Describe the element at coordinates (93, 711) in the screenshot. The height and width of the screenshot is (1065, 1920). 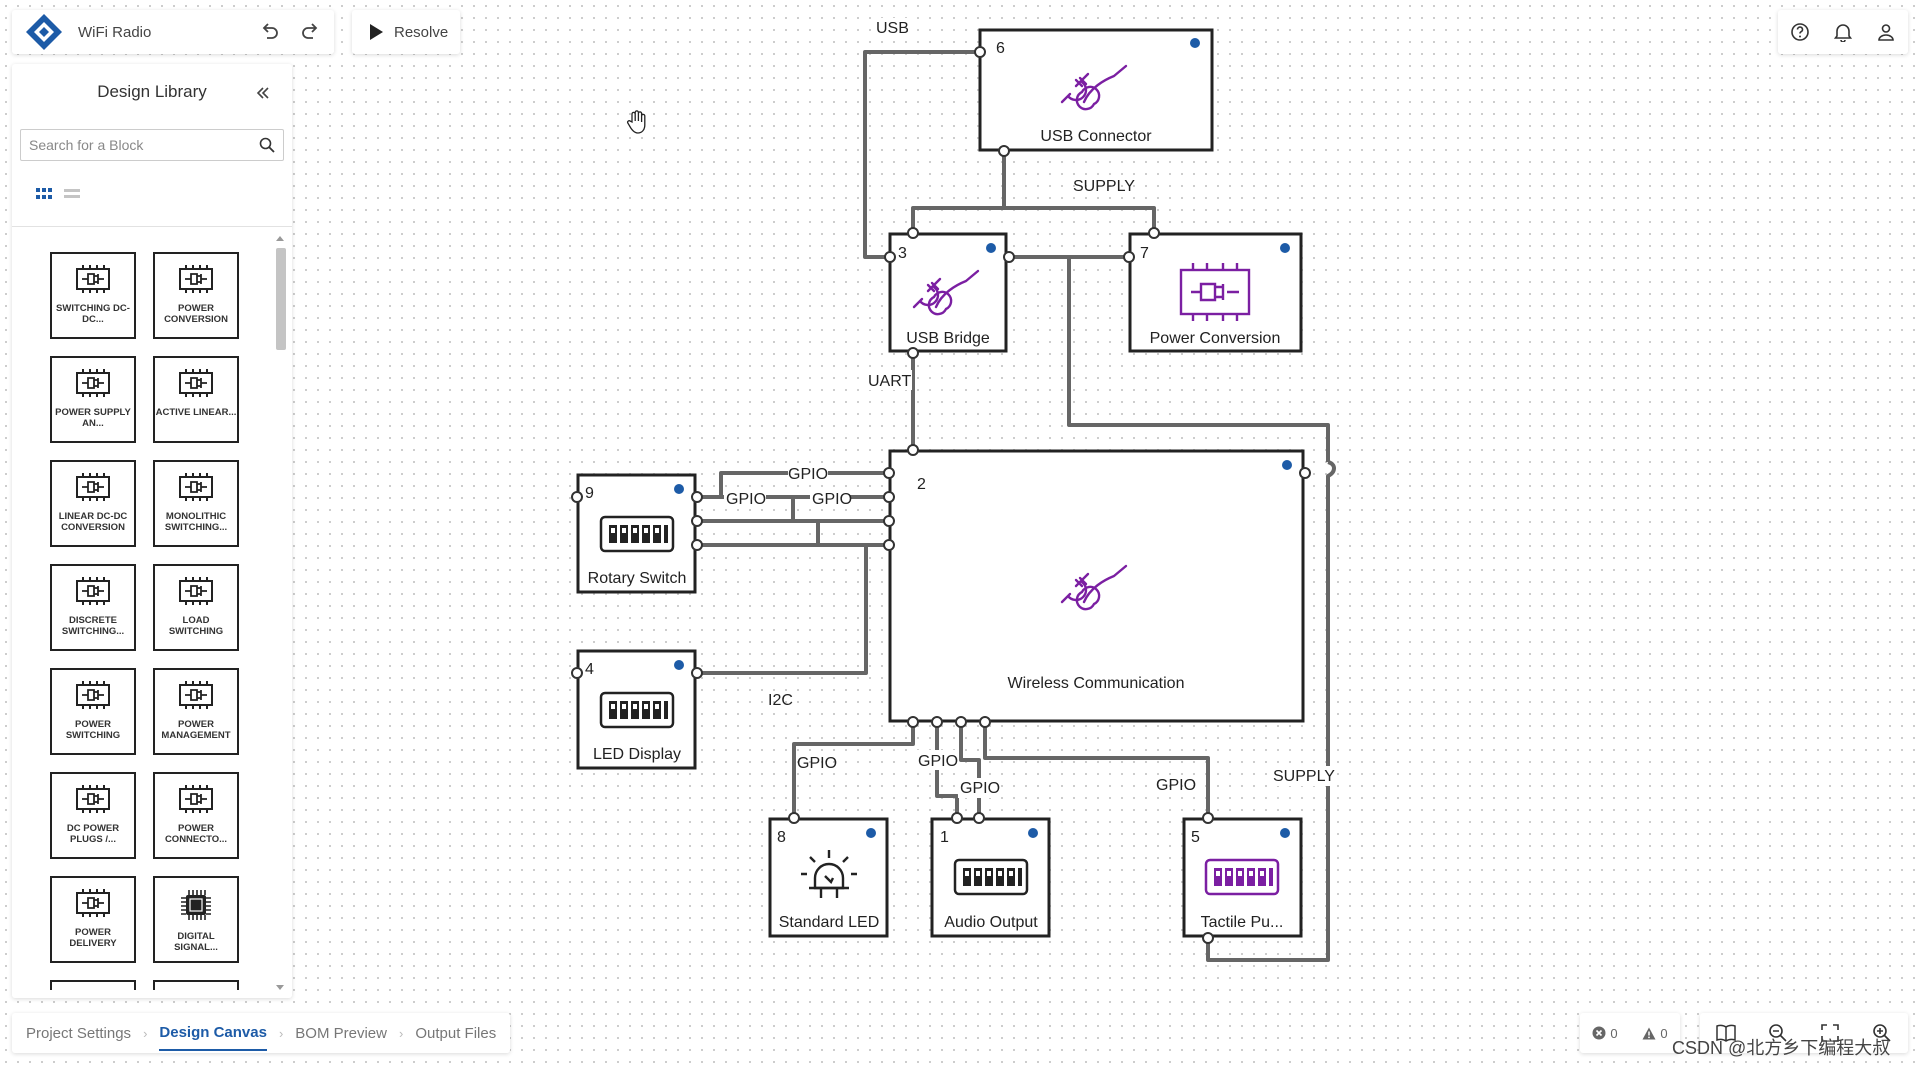
I see `library-block-tile: POWER SWITCHING` at that location.